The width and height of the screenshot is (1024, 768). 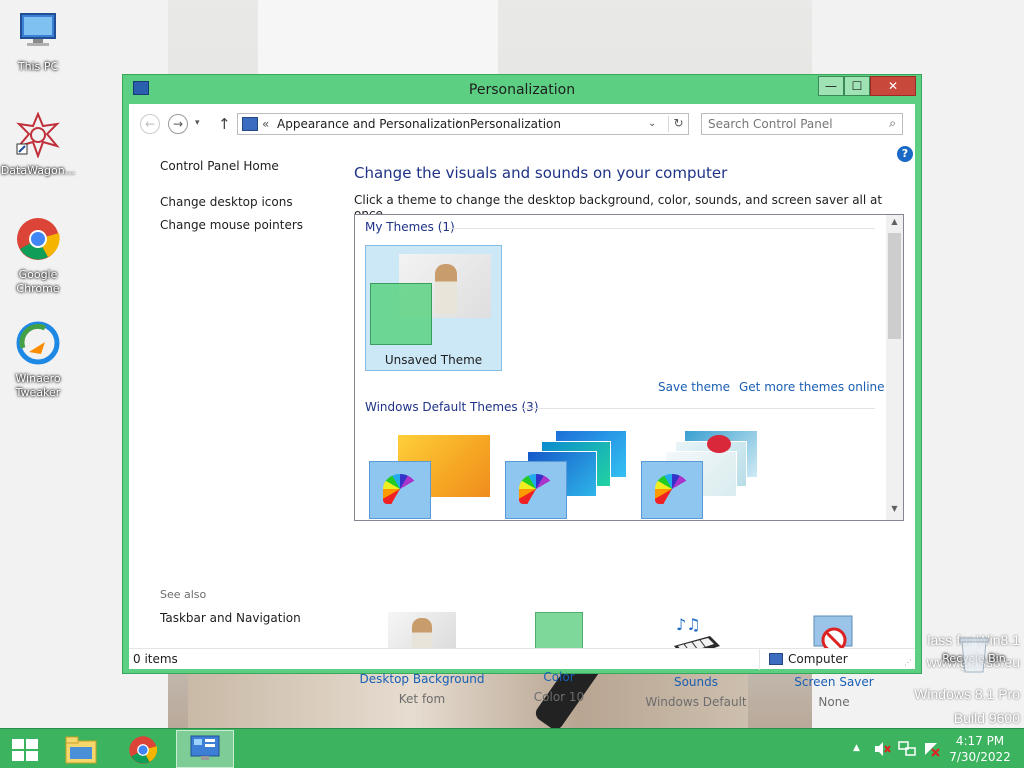 What do you see at coordinates (652, 123) in the screenshot?
I see `address-dropdown-icon: ⌄` at bounding box center [652, 123].